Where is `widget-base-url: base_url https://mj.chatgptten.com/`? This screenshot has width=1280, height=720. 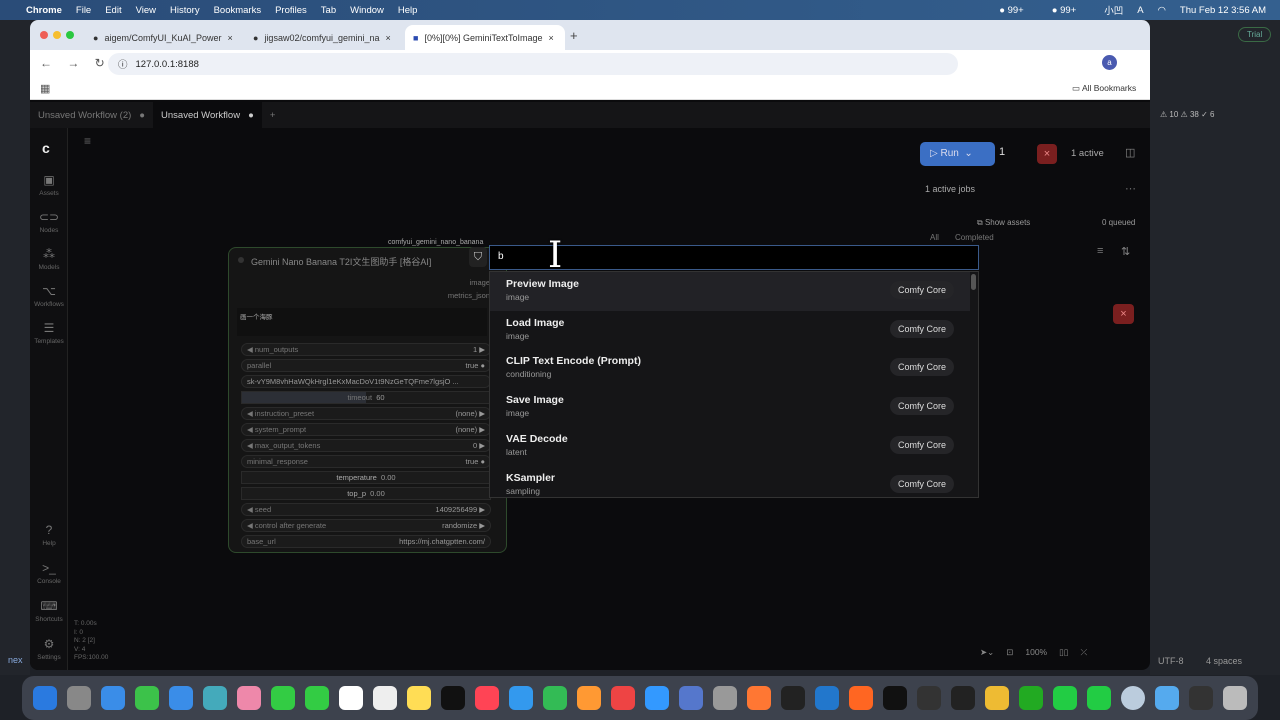 widget-base-url: base_url https://mj.chatgptten.com/ is located at coordinates (366, 541).